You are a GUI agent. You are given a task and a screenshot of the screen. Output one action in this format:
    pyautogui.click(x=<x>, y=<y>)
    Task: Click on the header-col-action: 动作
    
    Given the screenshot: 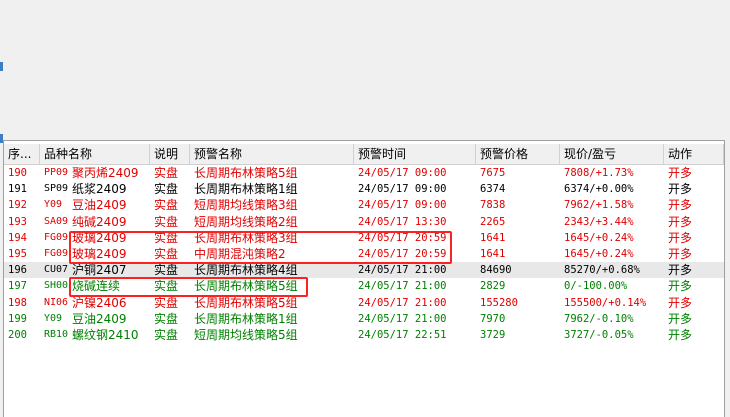 What is the action you would take?
    pyautogui.click(x=694, y=154)
    